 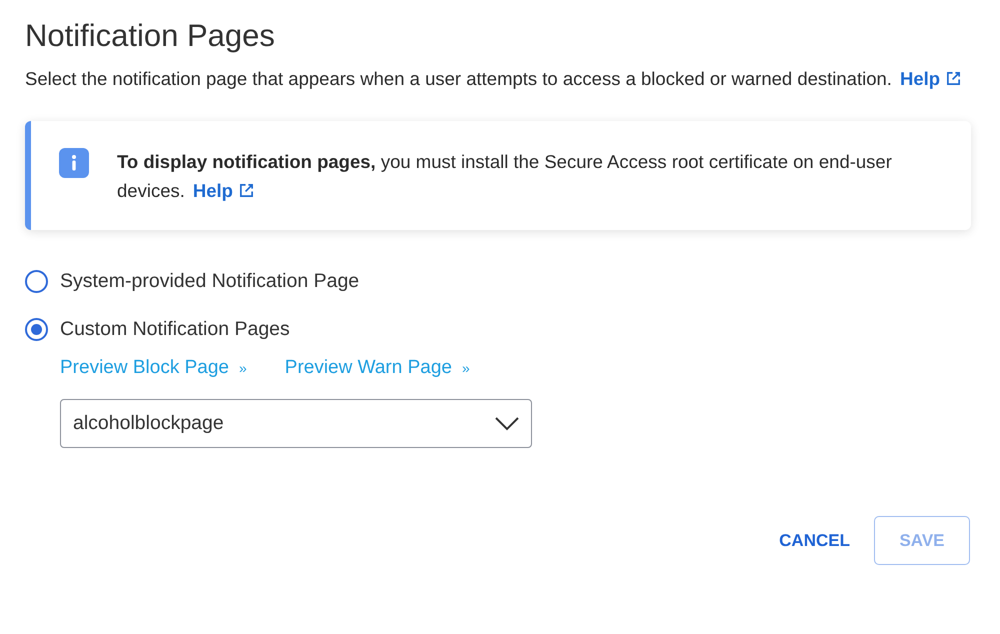 I want to click on callout-text: To display notification pages, you must install the Secure Access root certificate on end-user devices. Help, so click(x=529, y=176).